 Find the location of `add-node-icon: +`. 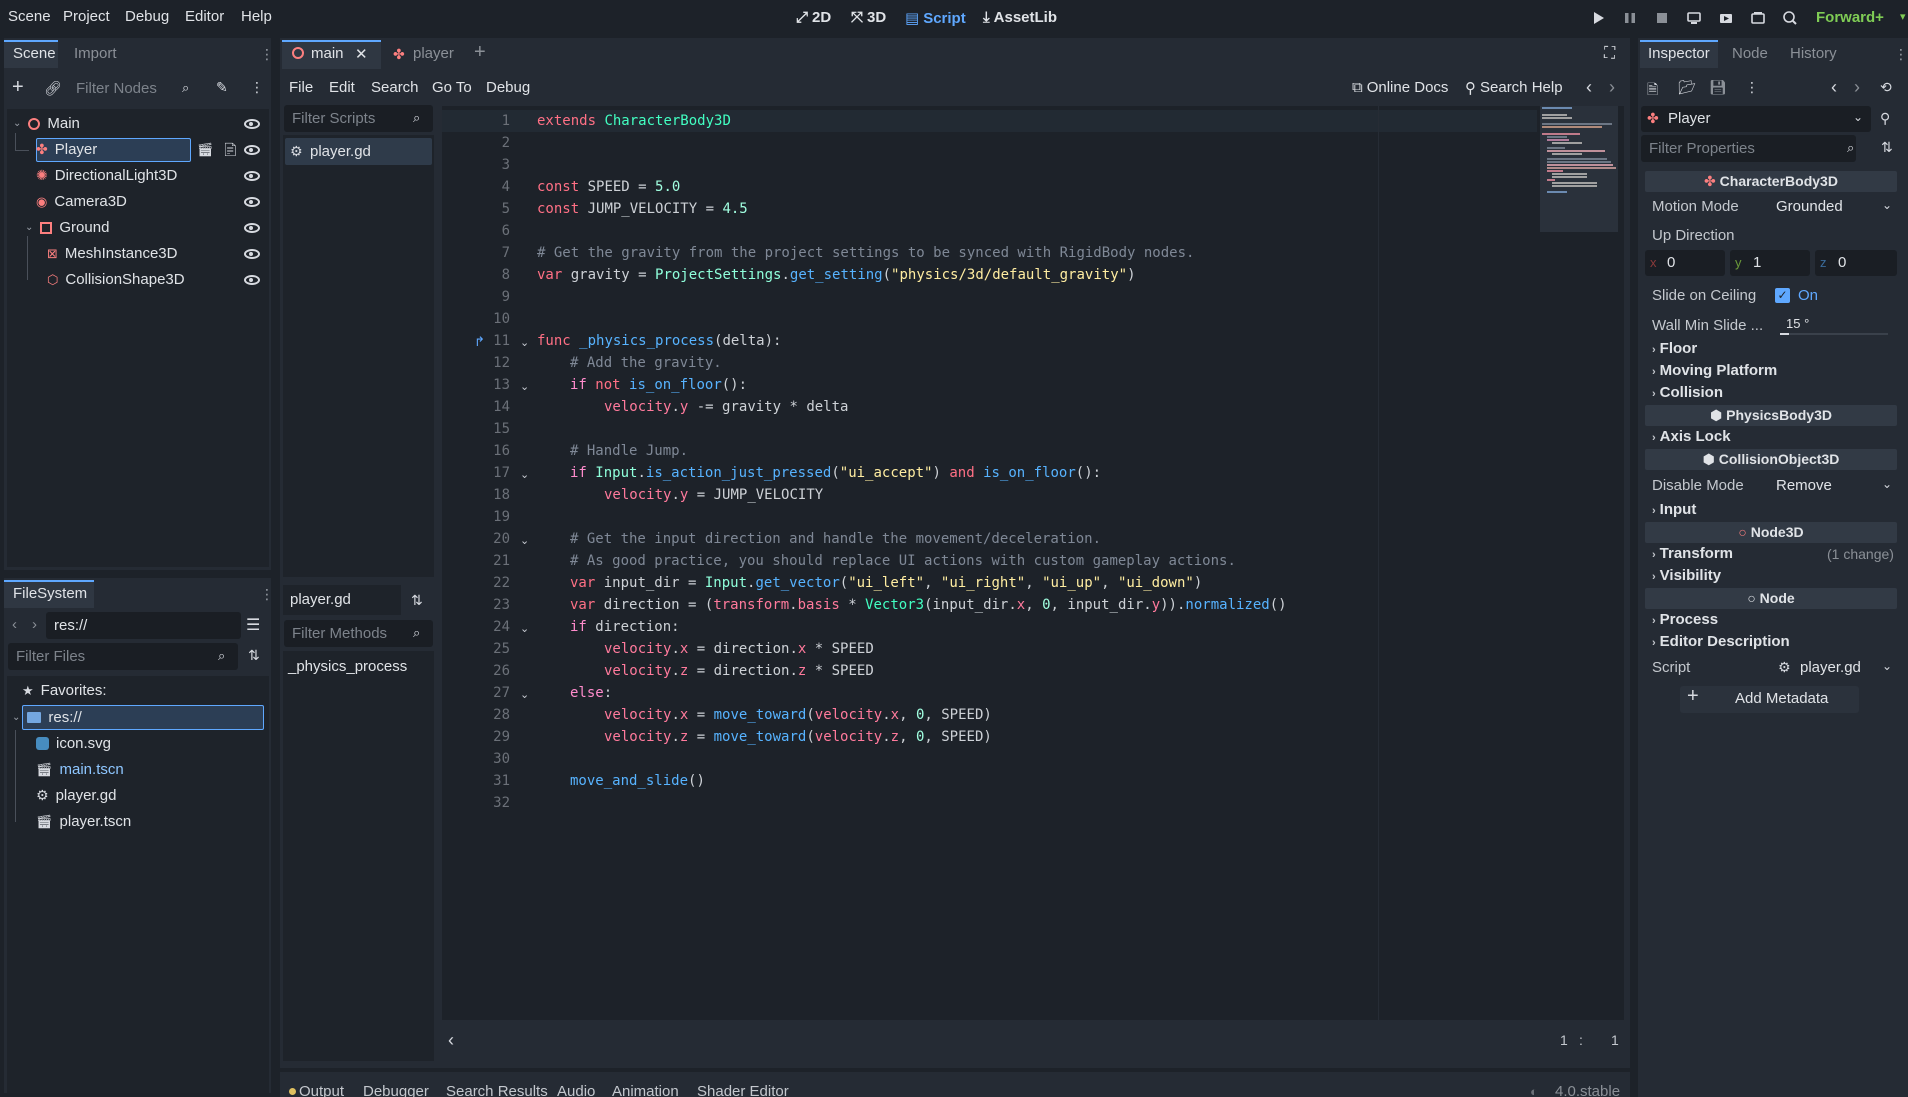

add-node-icon: + is located at coordinates (18, 87).